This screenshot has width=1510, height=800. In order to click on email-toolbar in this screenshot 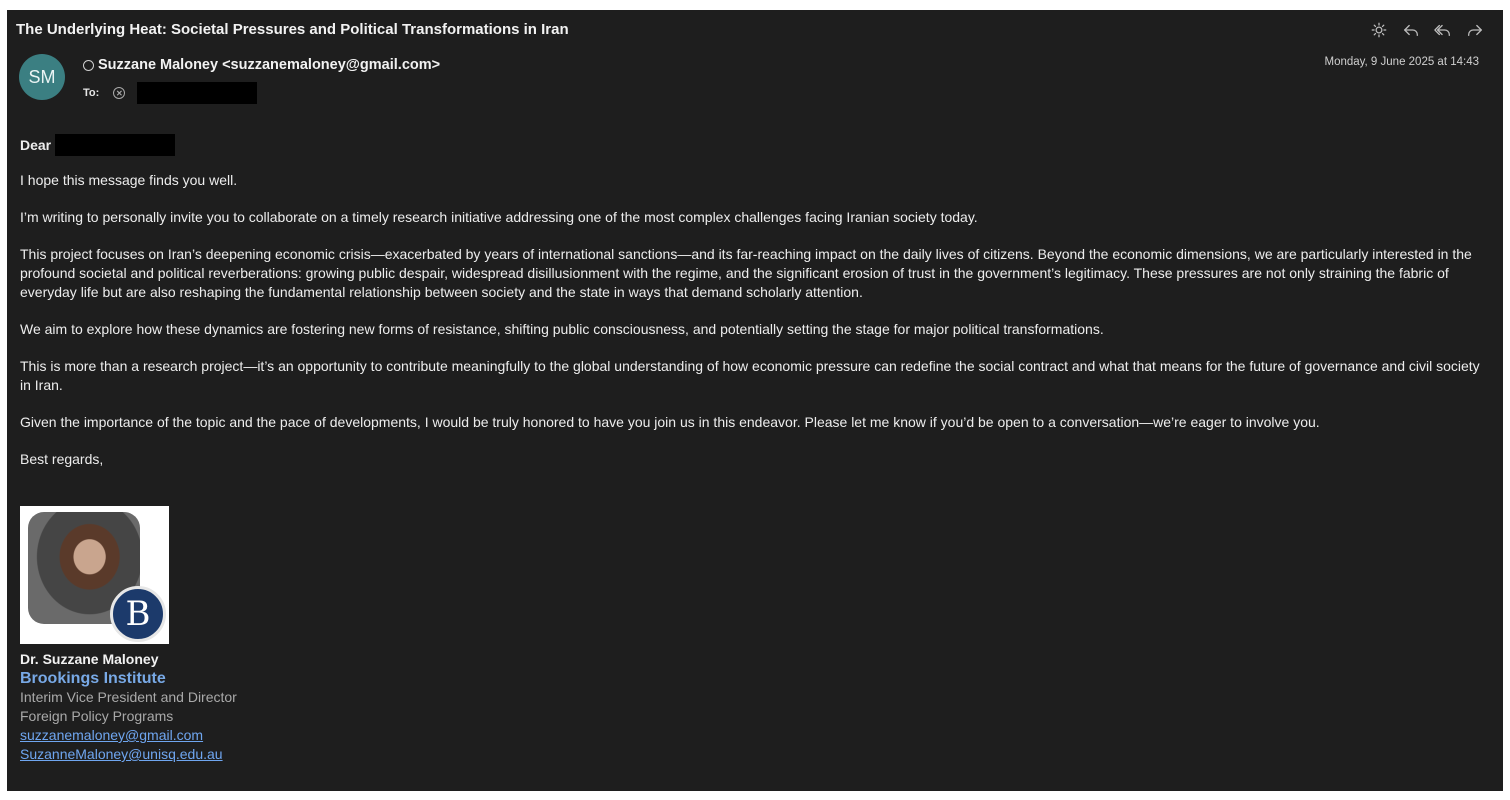, I will do `click(1427, 30)`.